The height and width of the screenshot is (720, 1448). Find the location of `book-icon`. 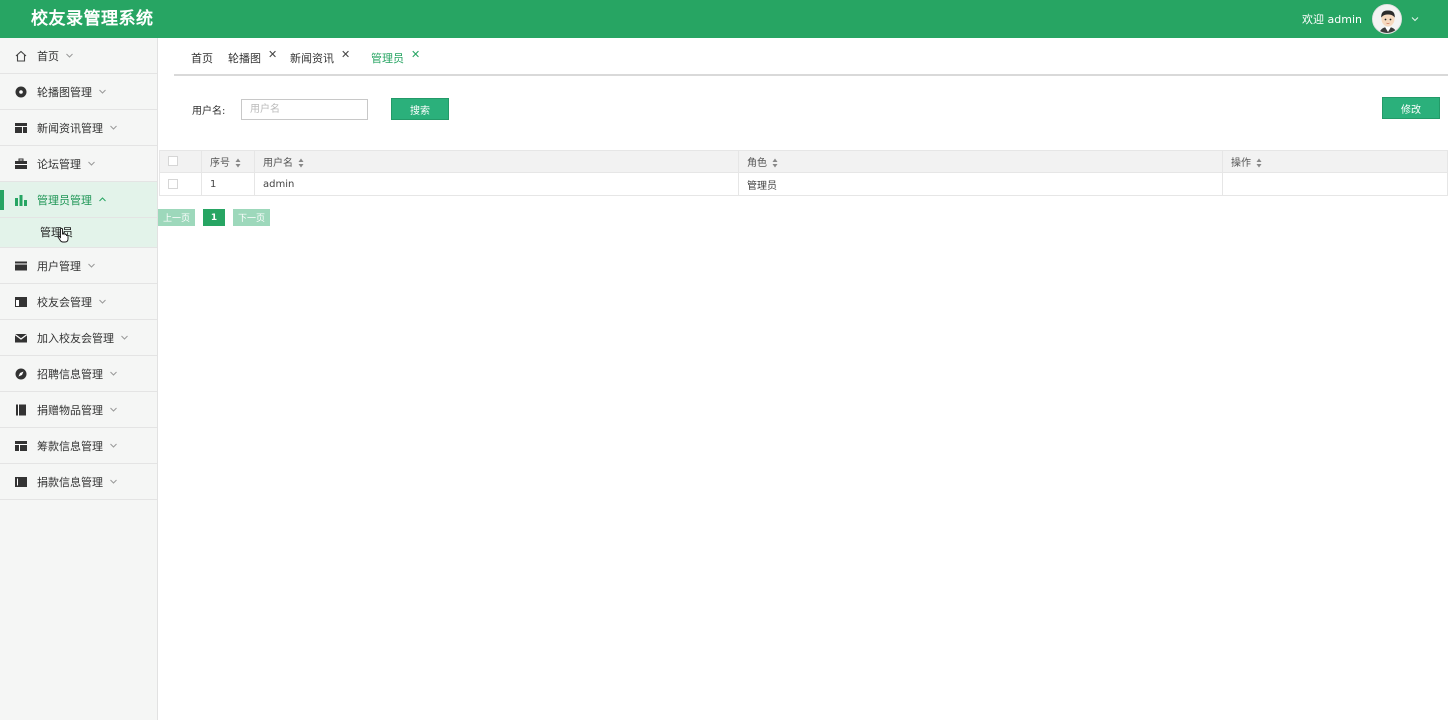

book-icon is located at coordinates (21, 410).